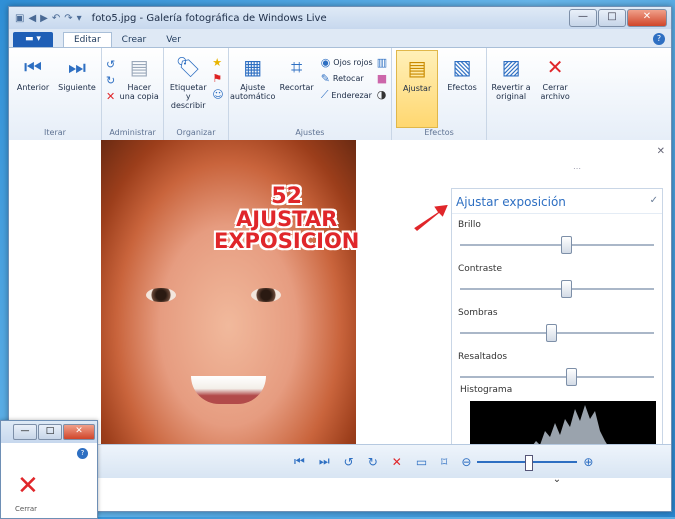 The width and height of the screenshot is (675, 519). What do you see at coordinates (110, 80) in the screenshot?
I see `rotate-right-icon: ↻` at bounding box center [110, 80].